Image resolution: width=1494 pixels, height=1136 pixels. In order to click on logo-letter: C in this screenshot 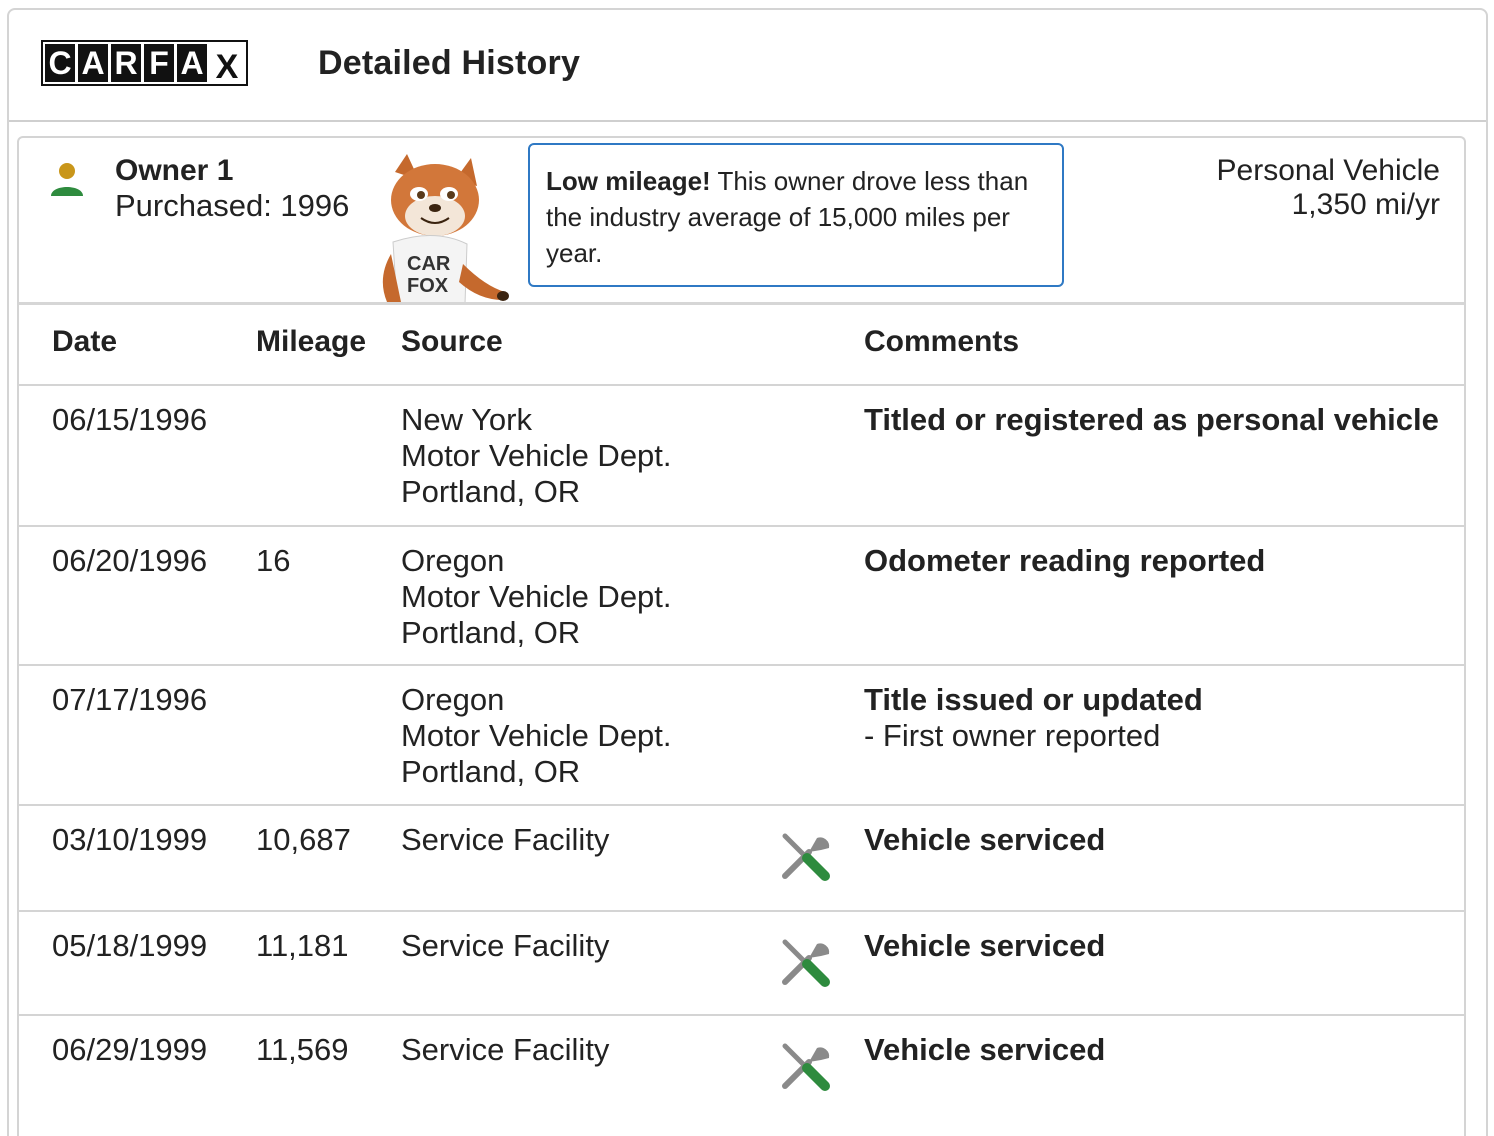, I will do `click(60, 63)`.